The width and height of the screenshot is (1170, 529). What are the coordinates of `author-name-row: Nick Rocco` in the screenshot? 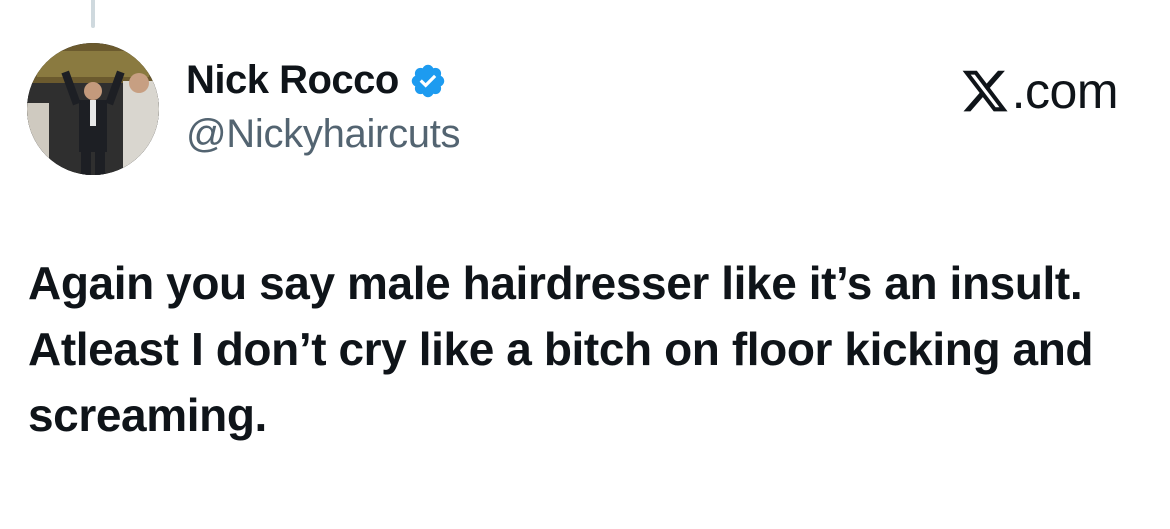 It's located at (316, 80).